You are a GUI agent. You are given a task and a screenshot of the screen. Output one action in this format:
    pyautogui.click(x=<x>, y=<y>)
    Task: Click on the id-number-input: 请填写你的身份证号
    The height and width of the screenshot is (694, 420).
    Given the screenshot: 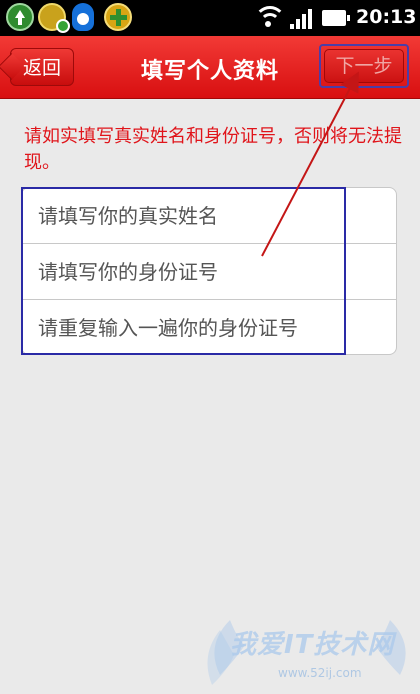 What is the action you would take?
    pyautogui.click(x=209, y=272)
    